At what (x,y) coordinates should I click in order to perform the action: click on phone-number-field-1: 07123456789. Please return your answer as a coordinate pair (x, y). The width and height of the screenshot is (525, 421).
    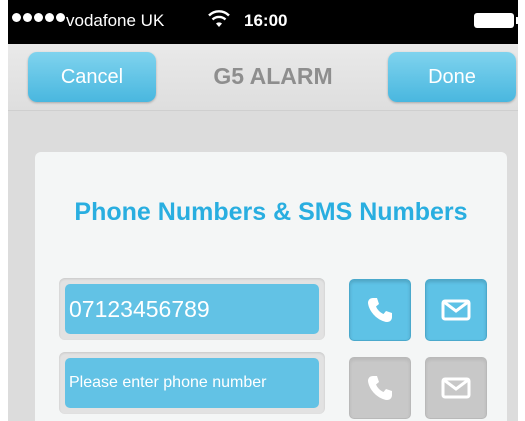
    Looking at the image, I should click on (192, 309).